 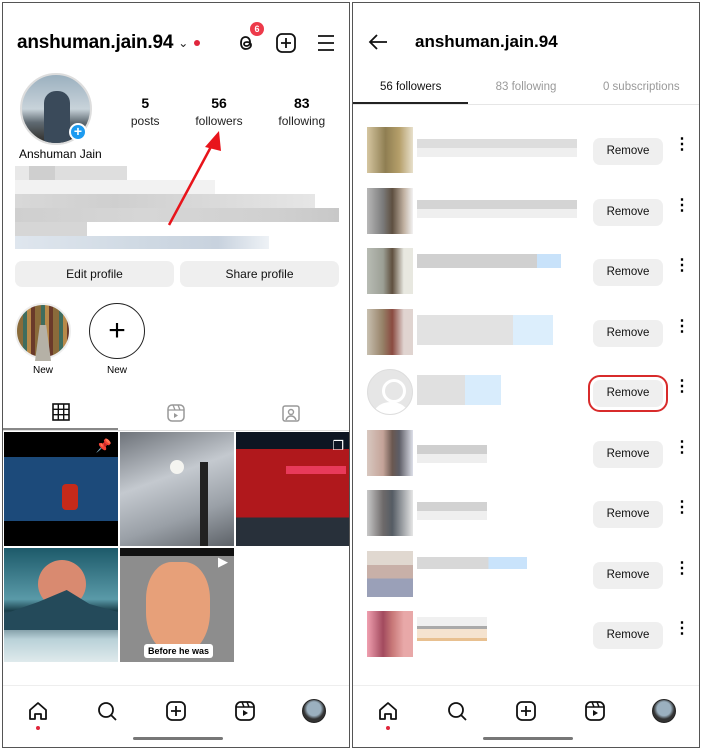 I want to click on pin-icon: 📌, so click(x=103, y=445).